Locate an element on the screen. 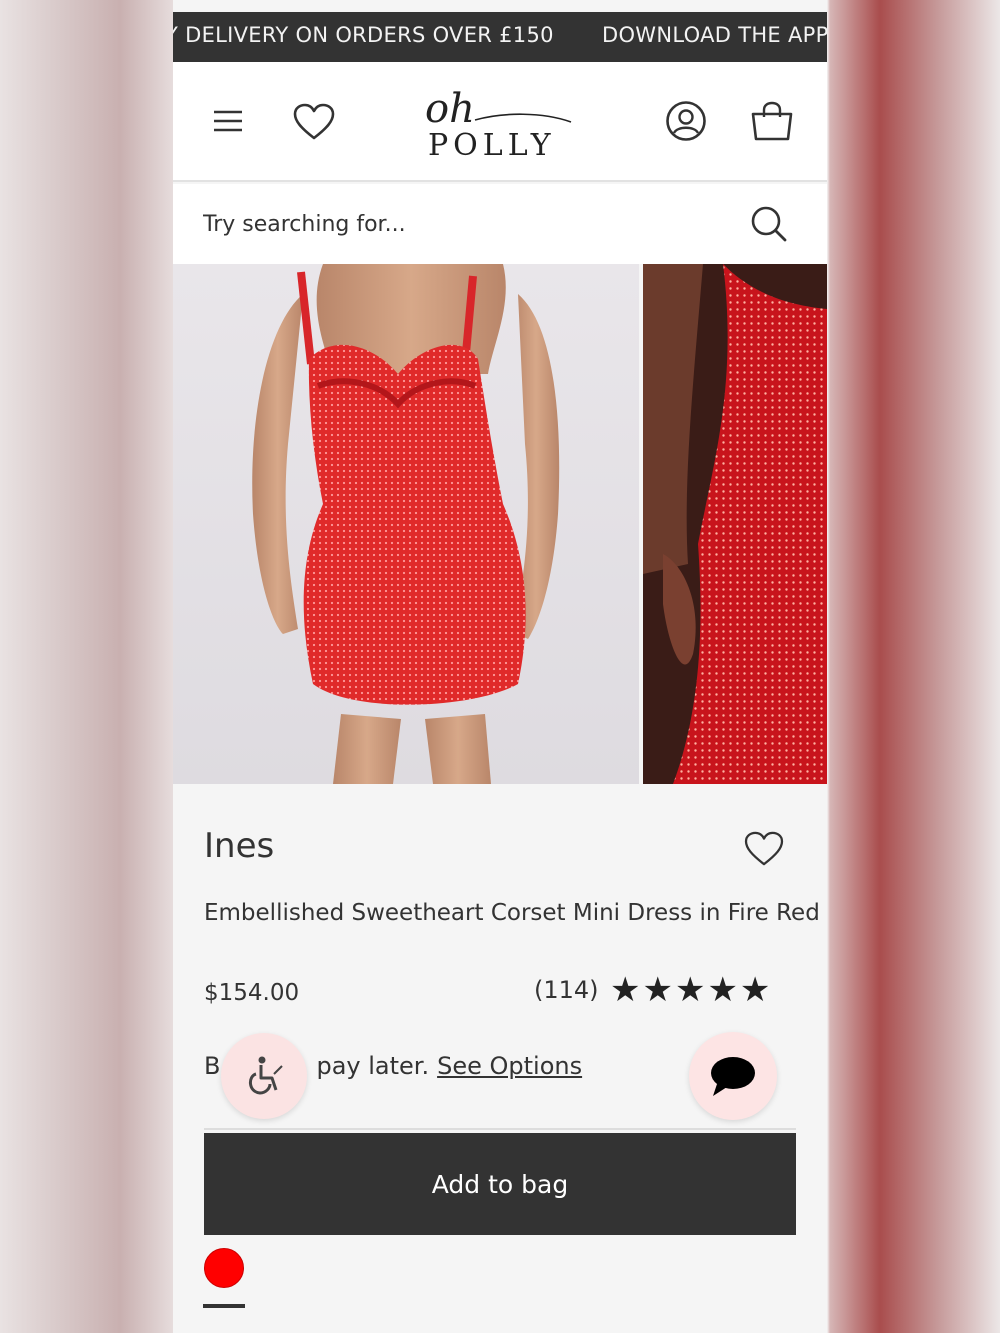  account-icon is located at coordinates (686, 121).